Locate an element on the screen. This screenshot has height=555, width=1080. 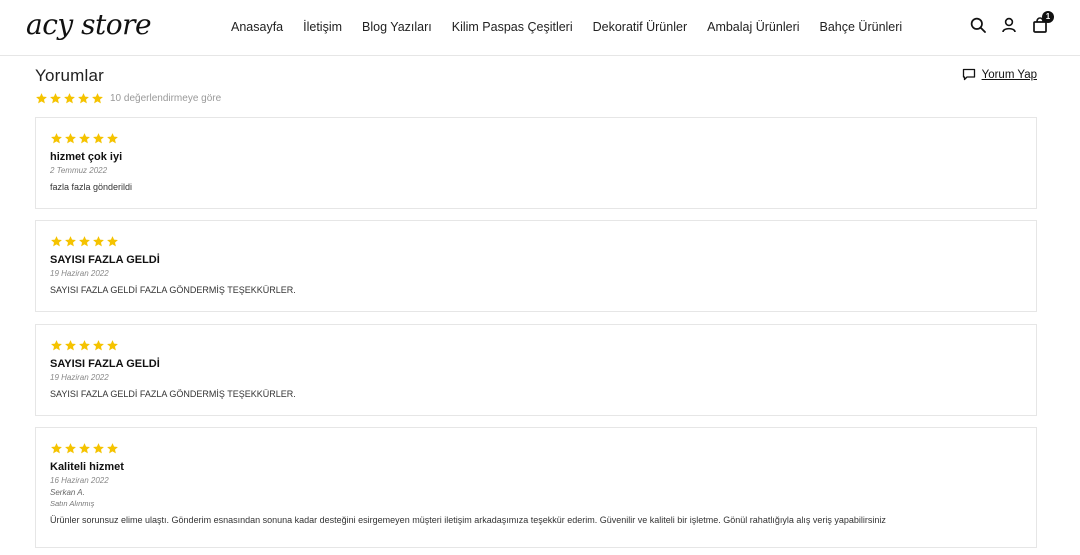
nav-item-home: Anasayfa is located at coordinates (257, 27).